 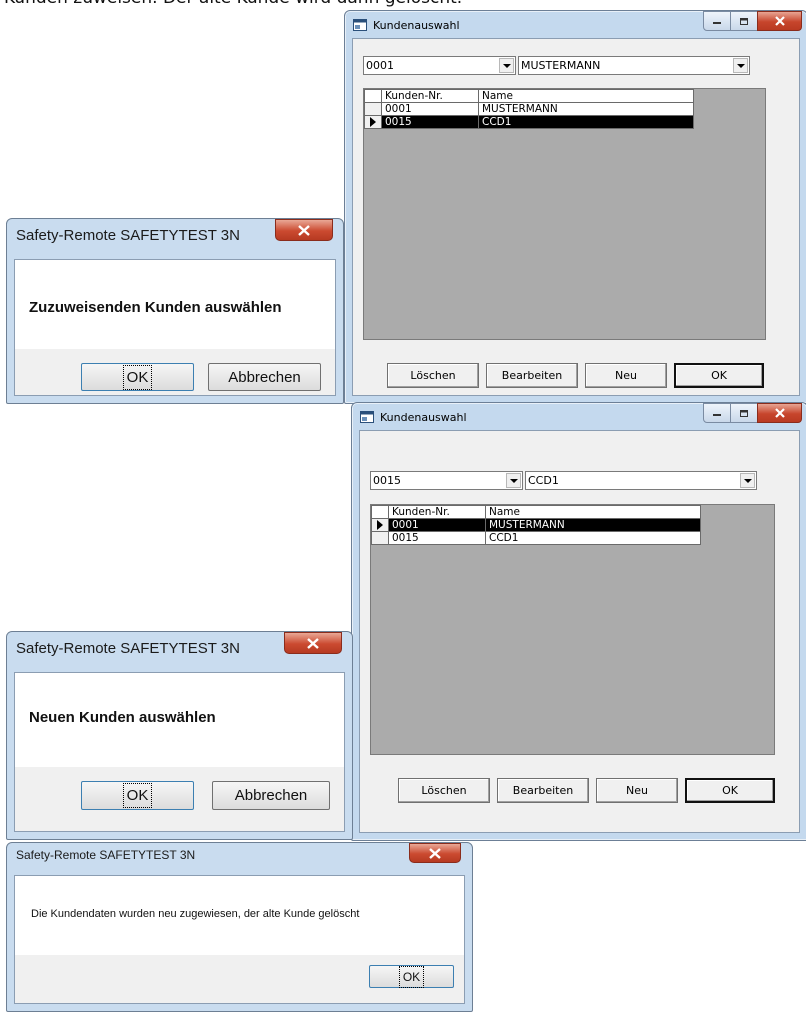 I want to click on dialog-message: Neuen Kunden auswählen, so click(x=122, y=717).